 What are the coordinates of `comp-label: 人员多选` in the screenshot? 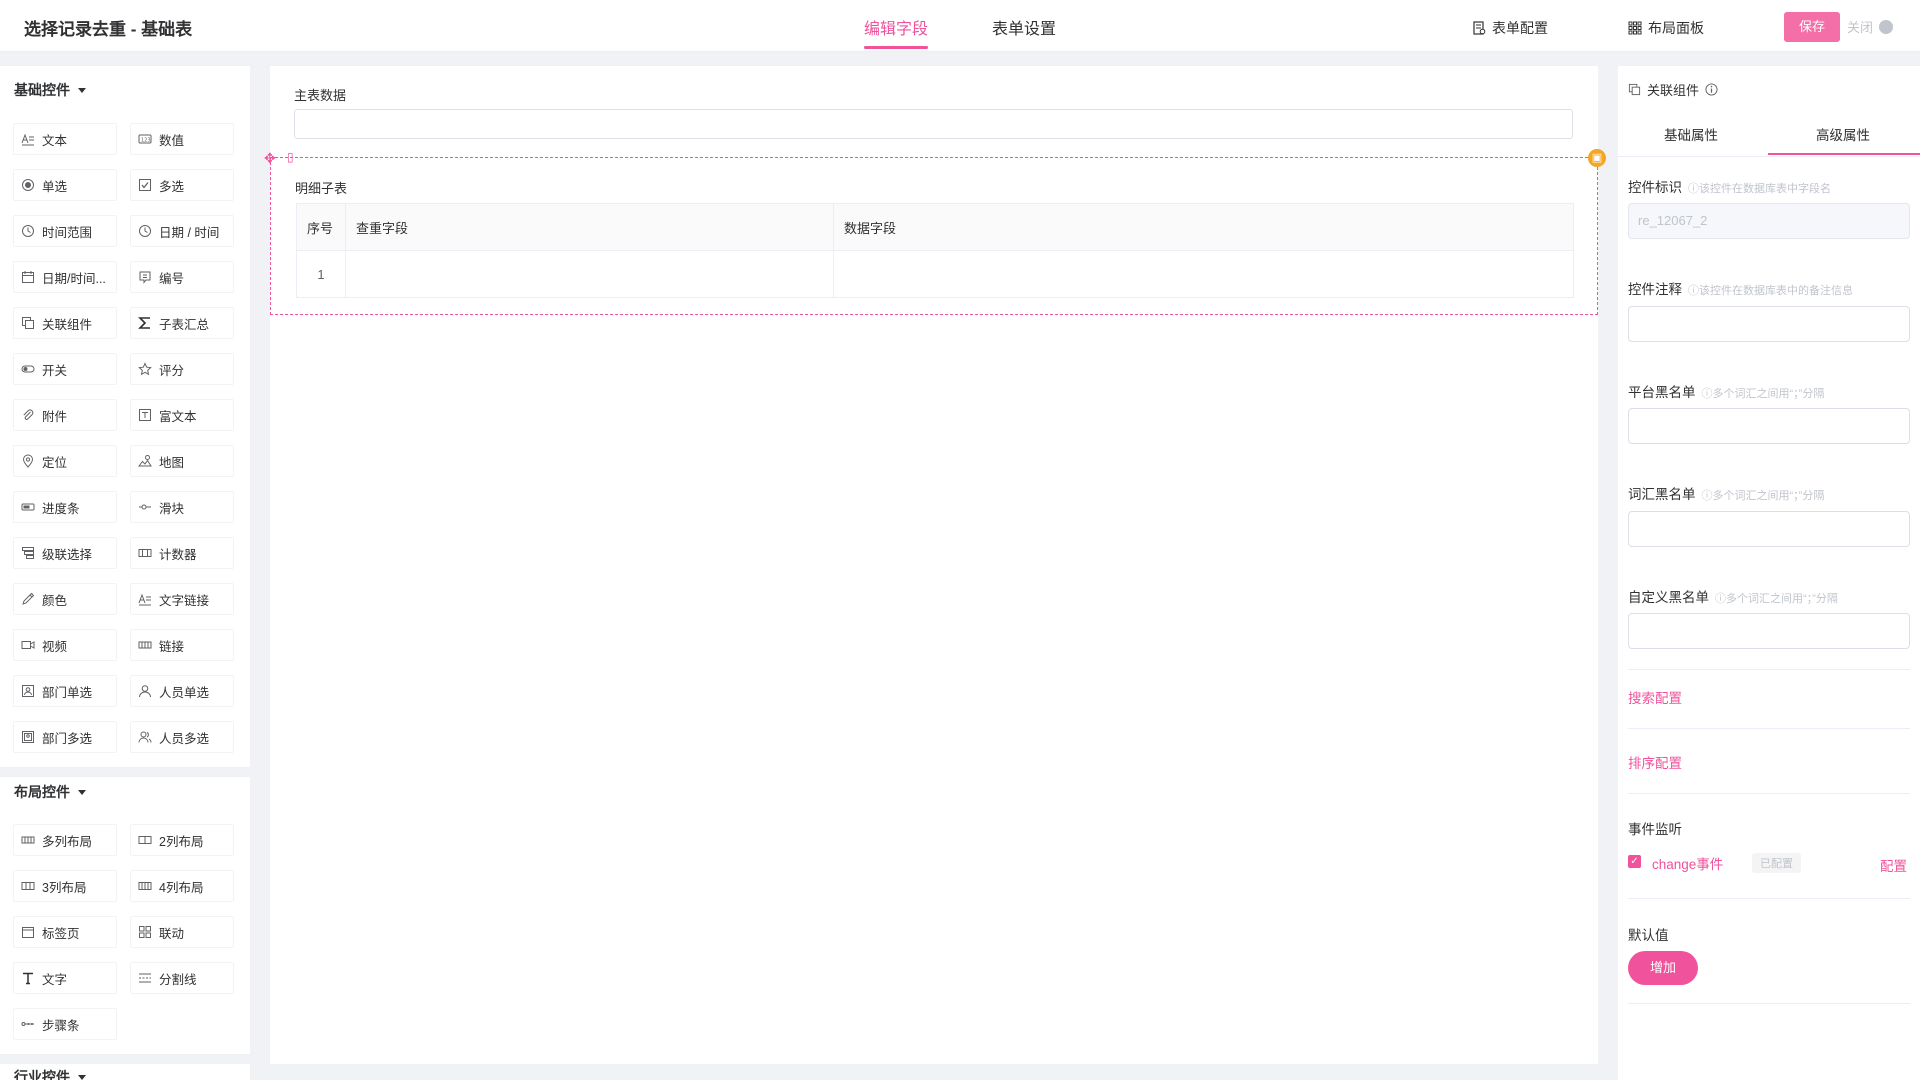 It's located at (184, 738).